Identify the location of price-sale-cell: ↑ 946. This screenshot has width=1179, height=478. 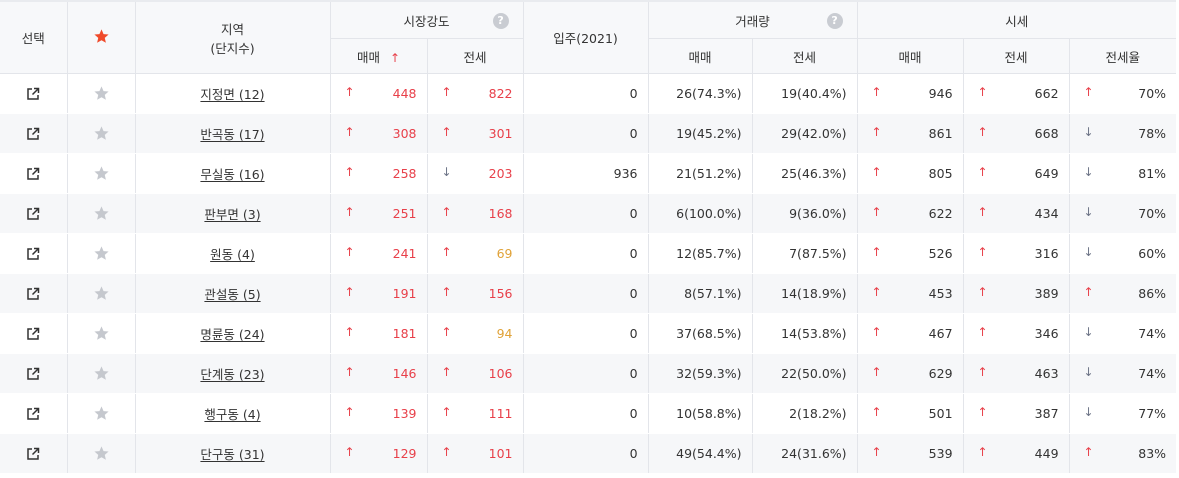
(910, 93).